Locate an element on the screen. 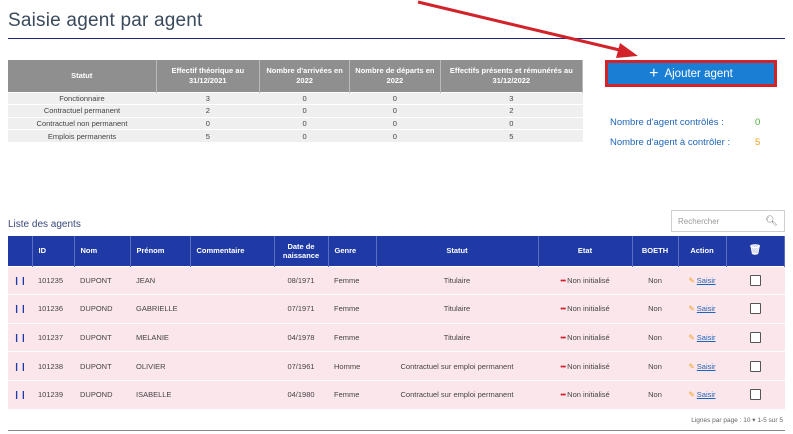  summary-cell-theorique: 5 is located at coordinates (208, 135).